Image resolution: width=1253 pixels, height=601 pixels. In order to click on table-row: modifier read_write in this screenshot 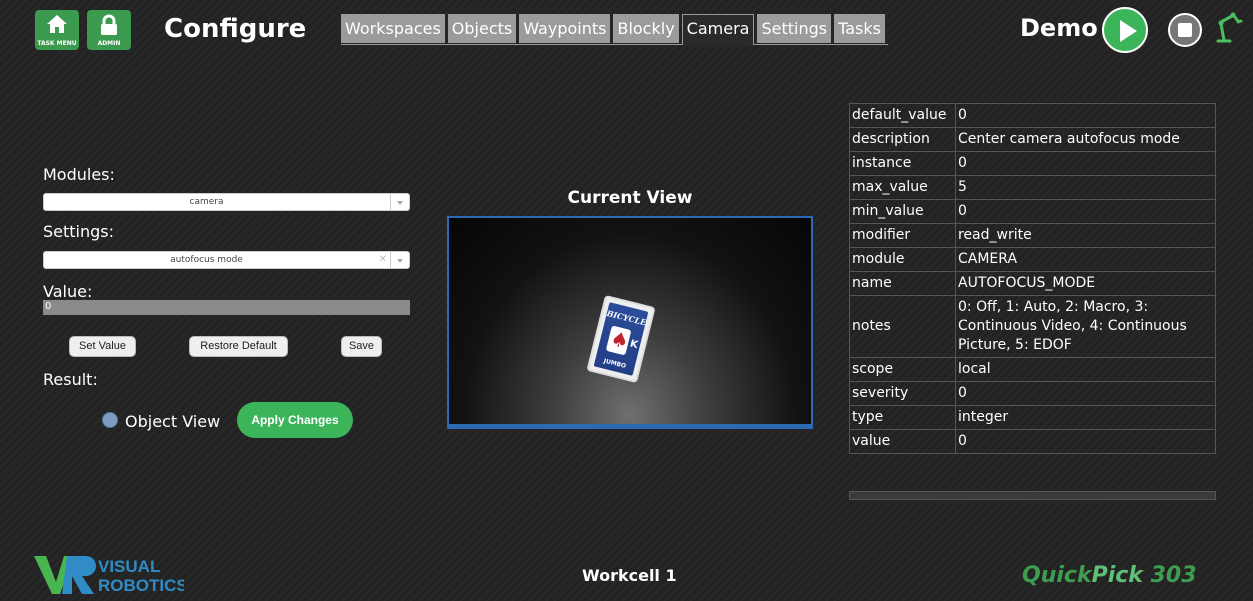, I will do `click(1032, 235)`.